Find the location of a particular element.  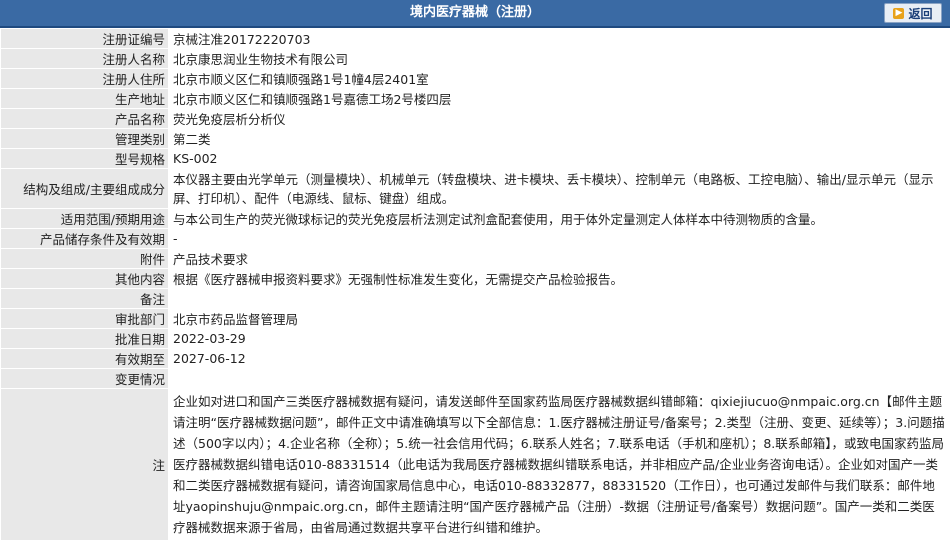

row-label: 型号规格 is located at coordinates (84, 158).